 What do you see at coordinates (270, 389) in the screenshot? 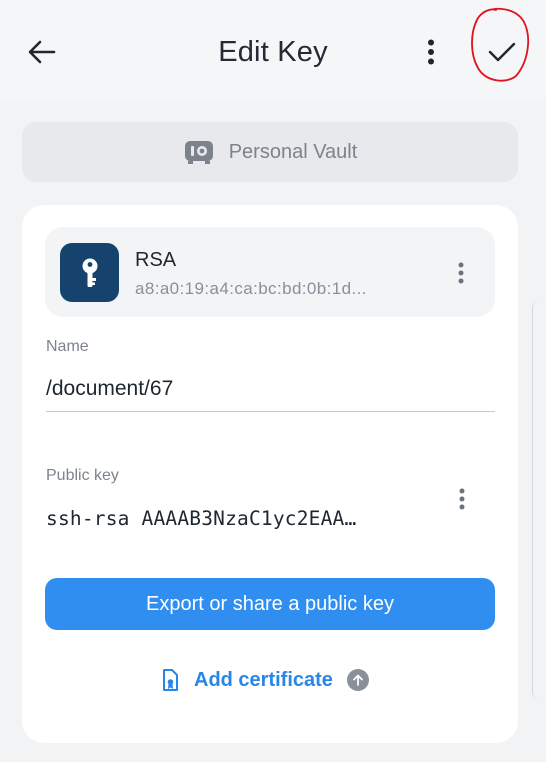
I see `name-field` at bounding box center [270, 389].